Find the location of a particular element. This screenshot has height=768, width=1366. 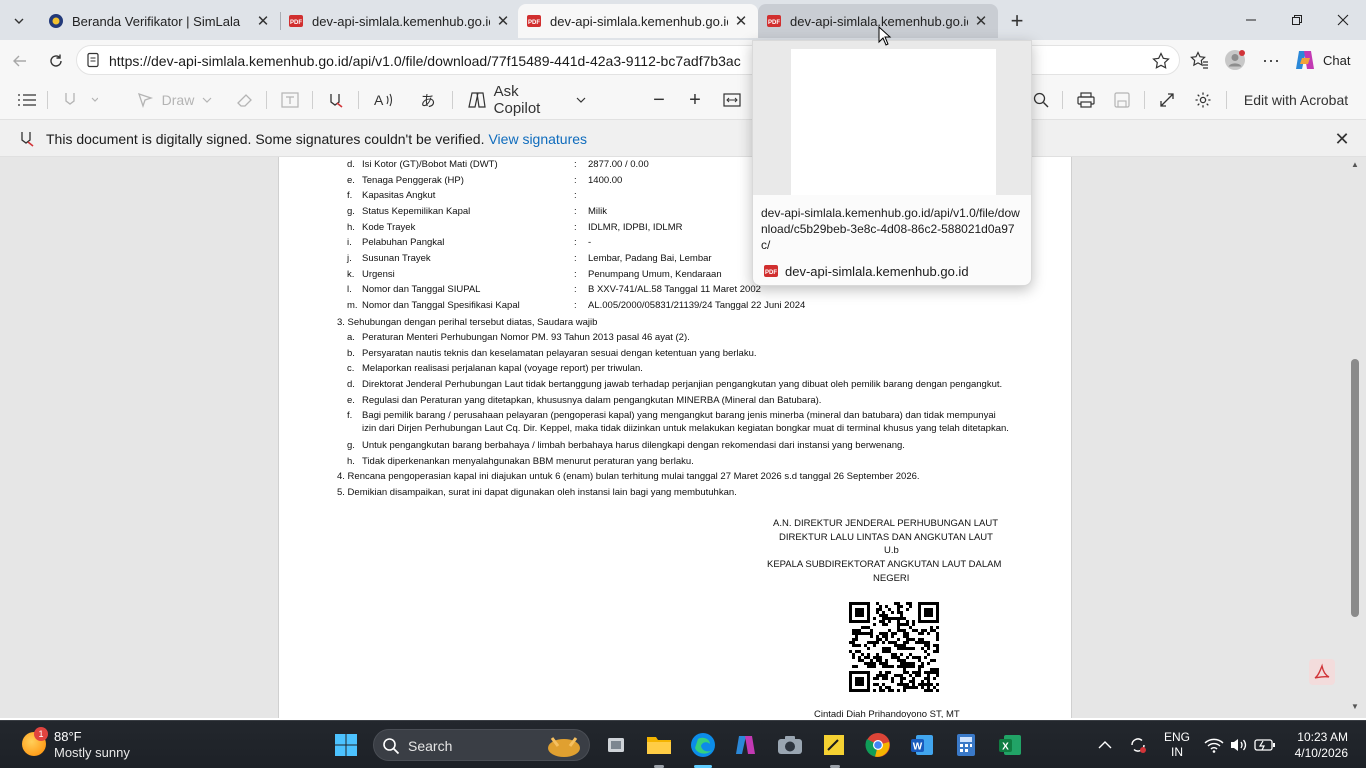

acrobat-logo-icon is located at coordinates (1322, 672).